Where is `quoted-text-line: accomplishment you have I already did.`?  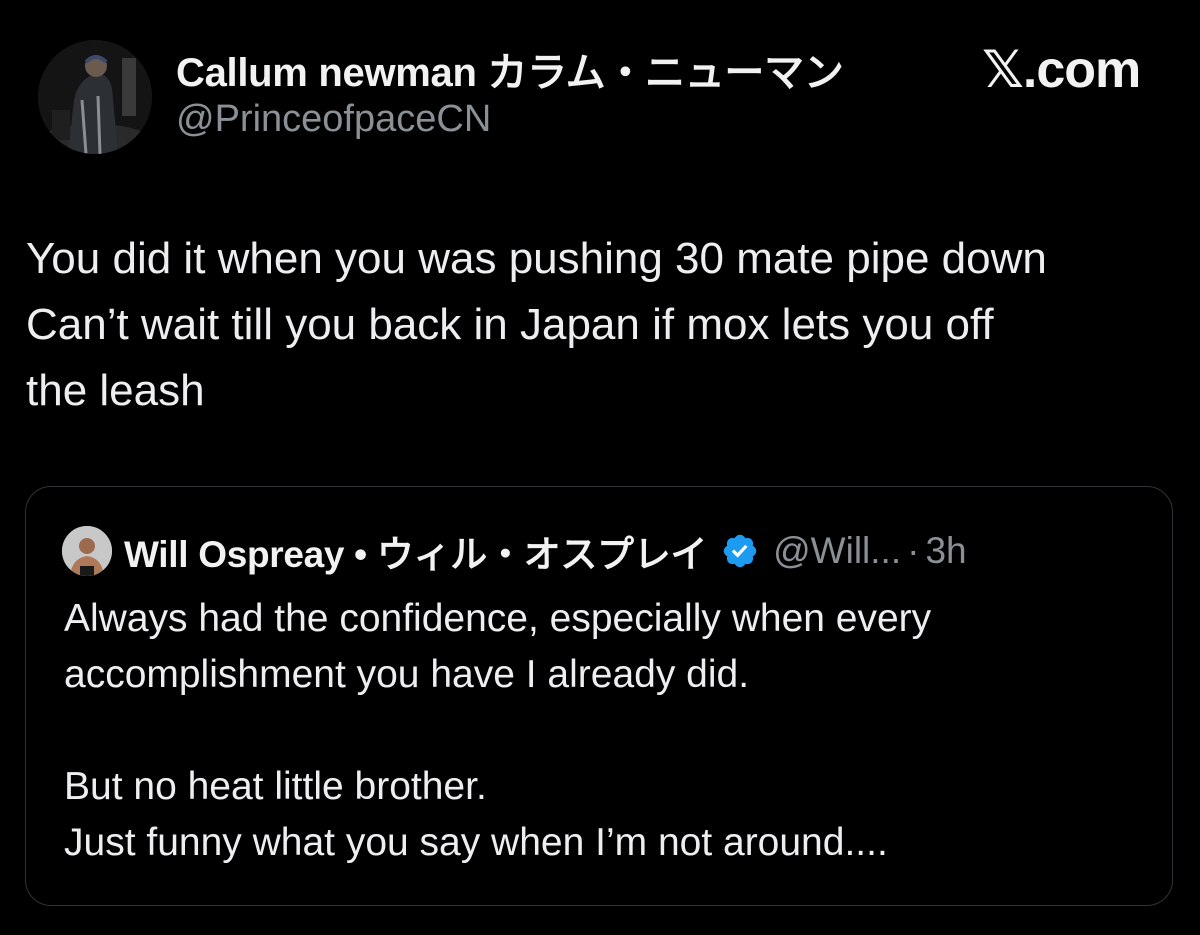
quoted-text-line: accomplishment you have I already did. is located at coordinates (407, 674).